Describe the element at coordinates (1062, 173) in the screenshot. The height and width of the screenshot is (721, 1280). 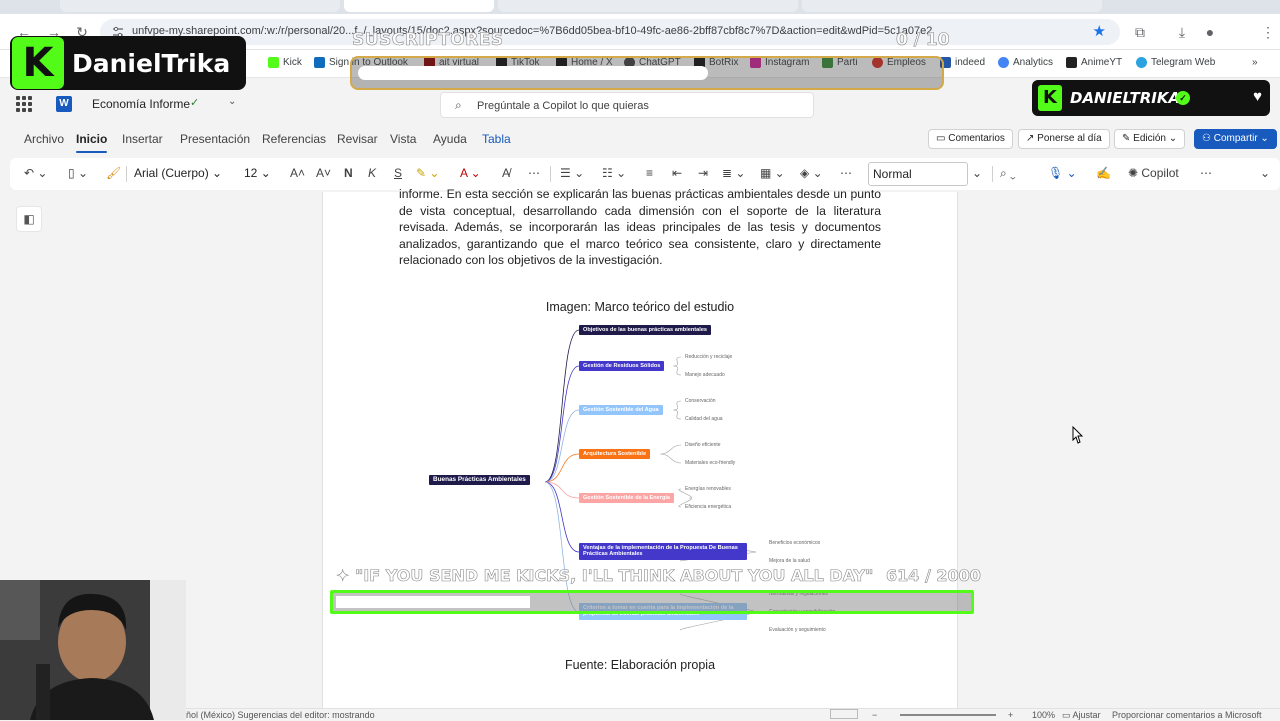
I see `dictate-icon: 🎙 ⌄` at that location.